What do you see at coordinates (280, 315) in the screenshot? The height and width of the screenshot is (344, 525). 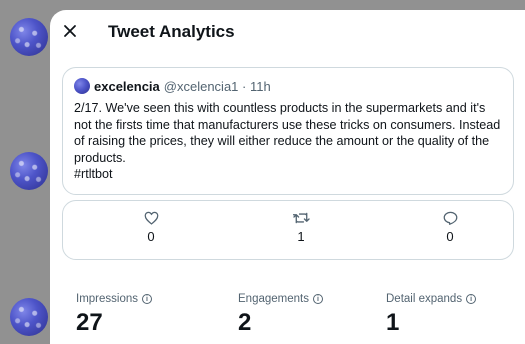 I see `metric-engagements: Engagements i 2` at bounding box center [280, 315].